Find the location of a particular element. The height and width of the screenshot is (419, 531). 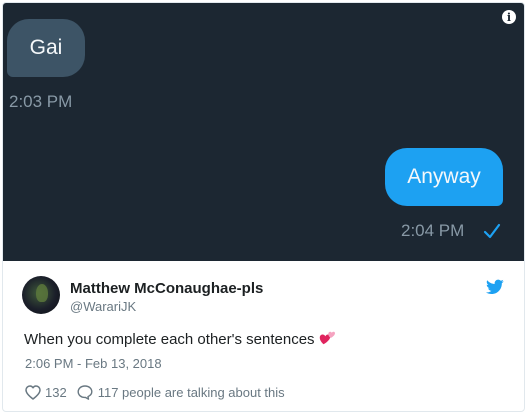

tweet-timestamp: 2:06 PM - Feb 13, 2018 is located at coordinates (93, 363).